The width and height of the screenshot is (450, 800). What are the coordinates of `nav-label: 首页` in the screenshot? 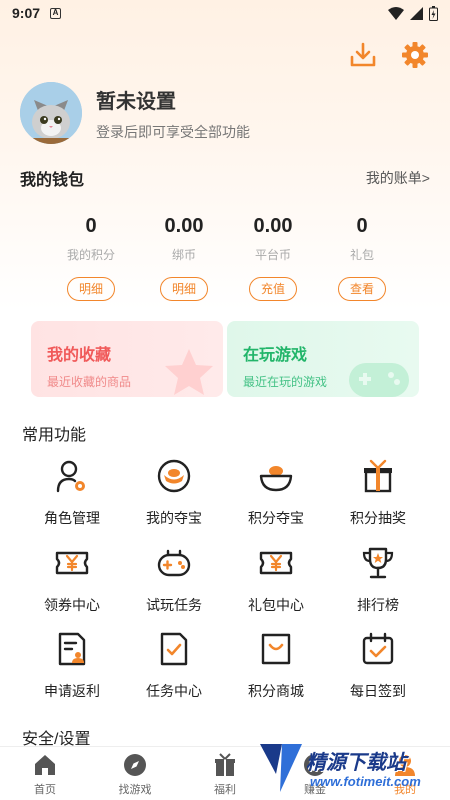 It's located at (45, 790).